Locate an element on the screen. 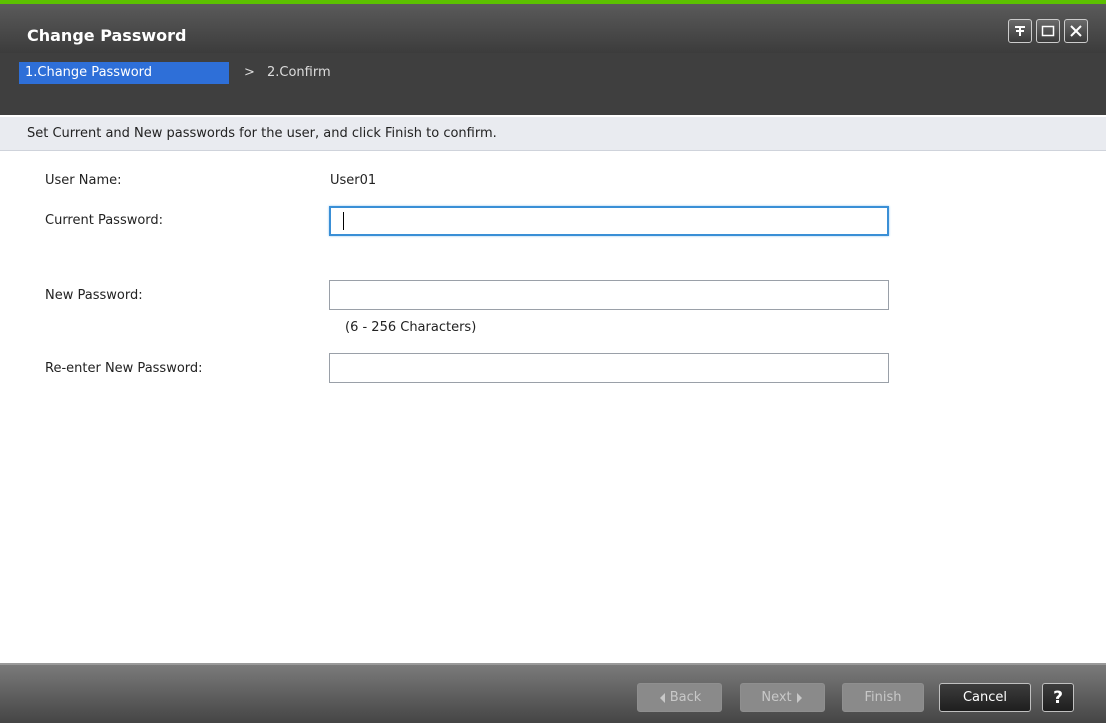 This screenshot has width=1106, height=723. back-button-label: Back is located at coordinates (685, 697).